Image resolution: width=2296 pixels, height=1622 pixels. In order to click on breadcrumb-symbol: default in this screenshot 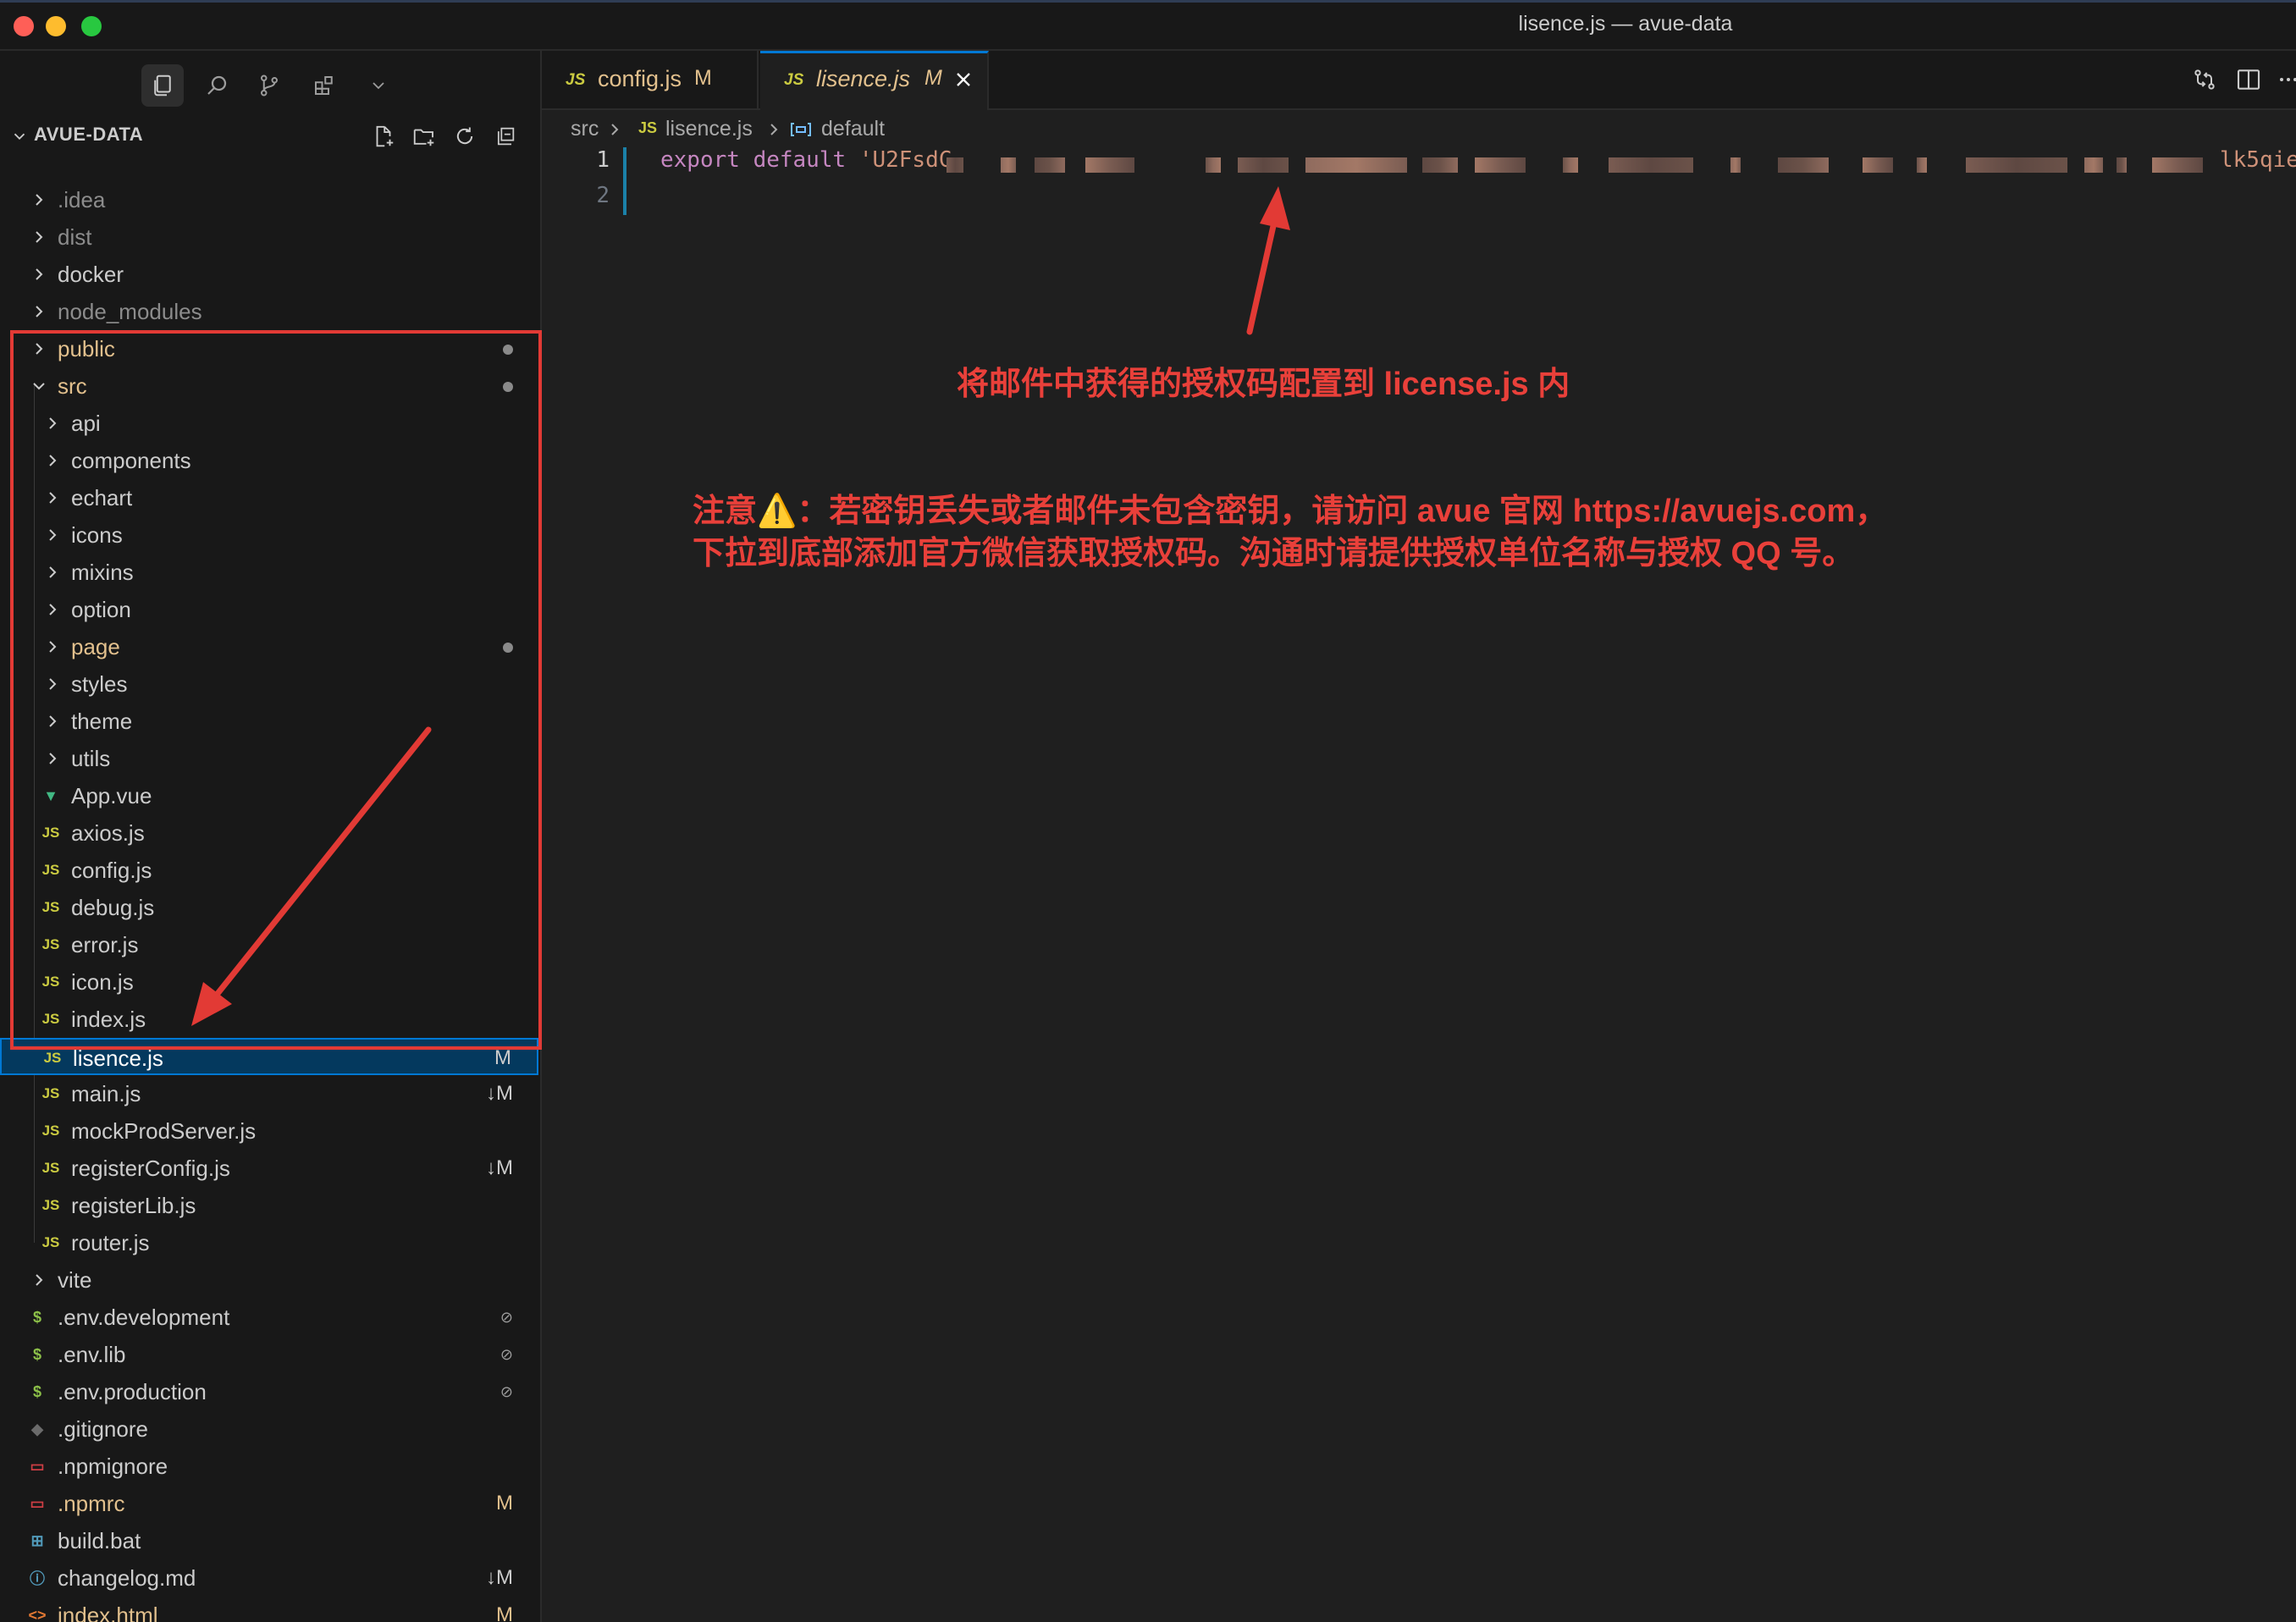, I will do `click(853, 129)`.